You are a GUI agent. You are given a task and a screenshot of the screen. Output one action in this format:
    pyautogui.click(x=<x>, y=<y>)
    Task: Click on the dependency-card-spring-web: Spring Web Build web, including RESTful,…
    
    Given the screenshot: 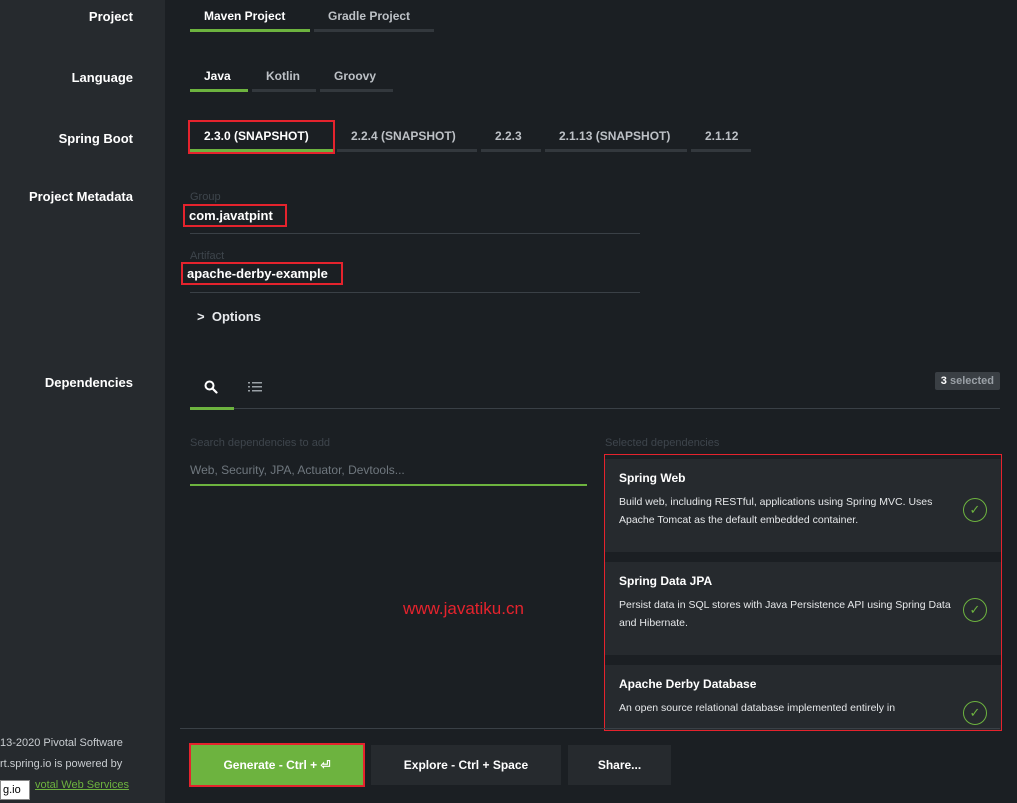 What is the action you would take?
    pyautogui.click(x=803, y=505)
    